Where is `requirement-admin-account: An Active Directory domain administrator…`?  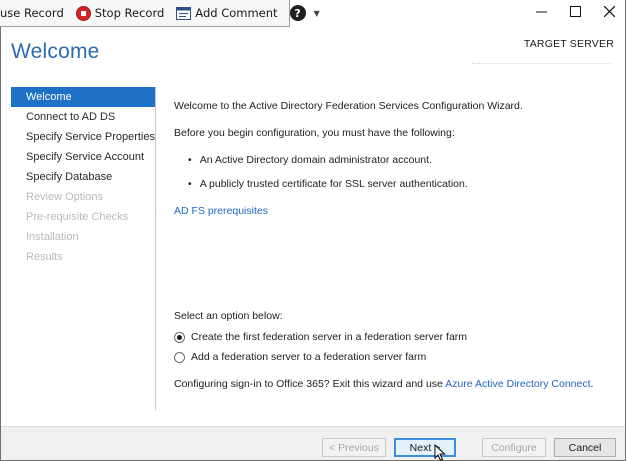 requirement-admin-account: An Active Directory domain administrator… is located at coordinates (310, 160).